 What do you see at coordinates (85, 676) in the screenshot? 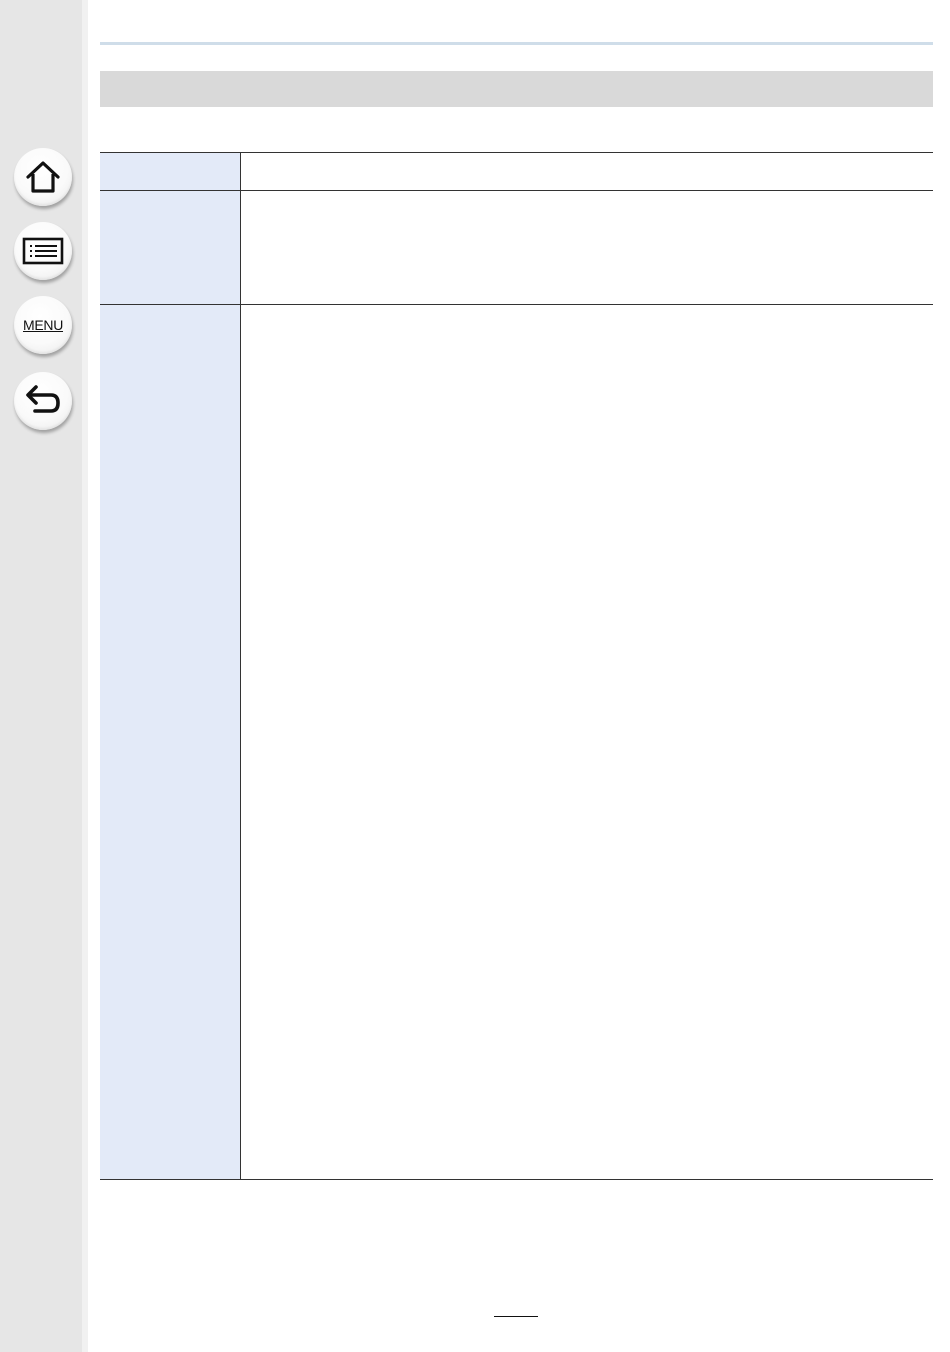
I see `rail-edge` at bounding box center [85, 676].